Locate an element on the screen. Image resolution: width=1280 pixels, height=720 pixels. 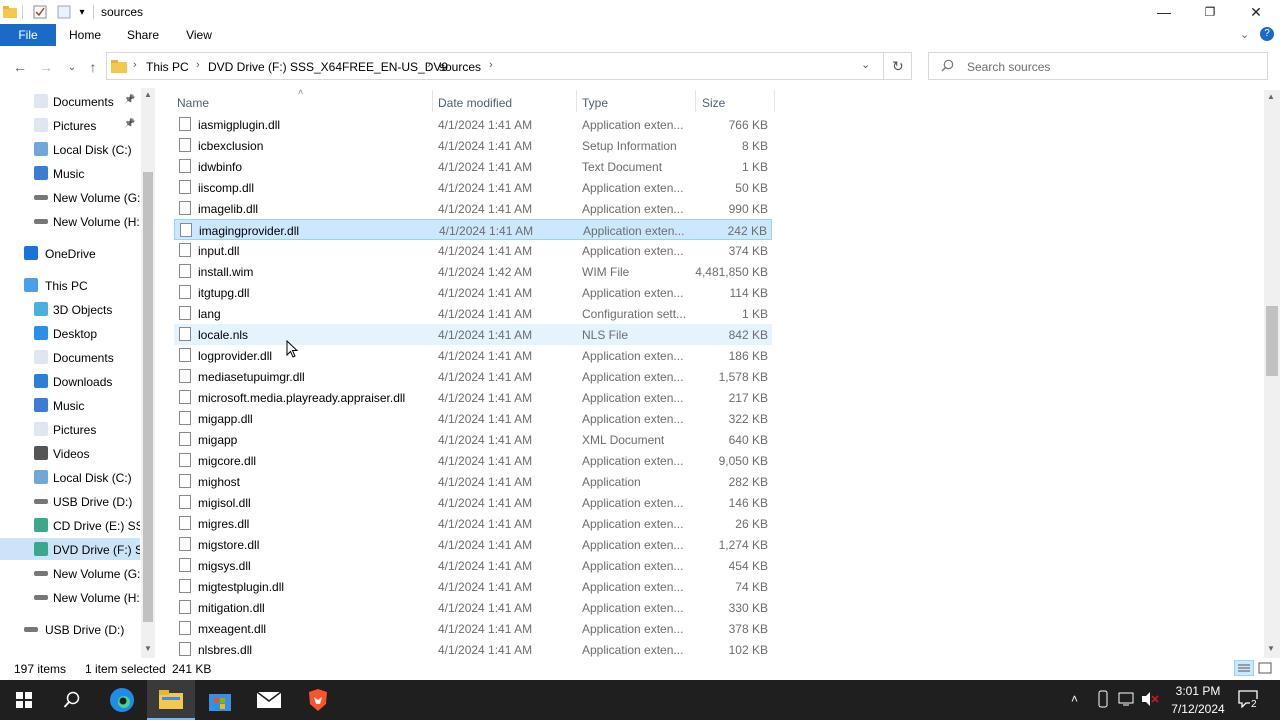
column-date-modified: Date modified is located at coordinates (475, 103).